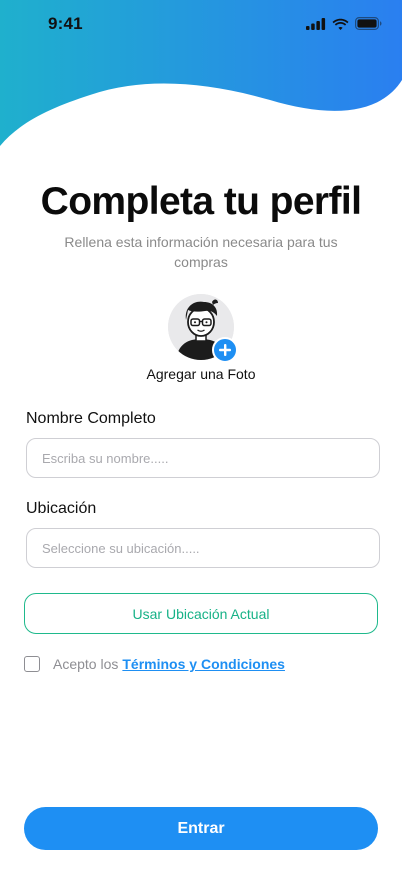 The image size is (402, 874). I want to click on wifi-icon, so click(340, 24).